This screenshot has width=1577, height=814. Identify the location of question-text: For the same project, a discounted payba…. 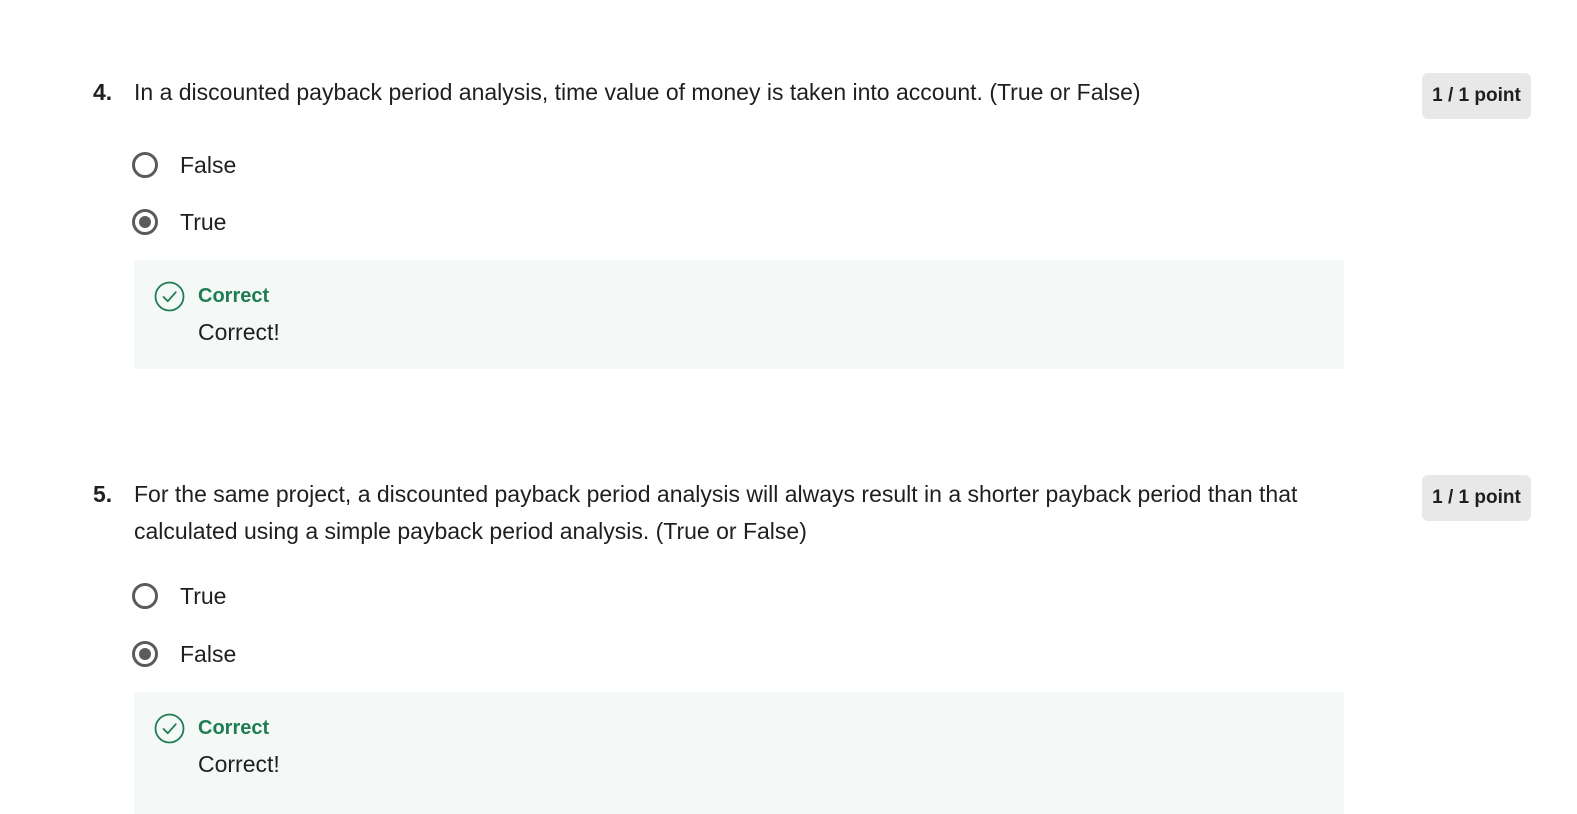
(716, 512).